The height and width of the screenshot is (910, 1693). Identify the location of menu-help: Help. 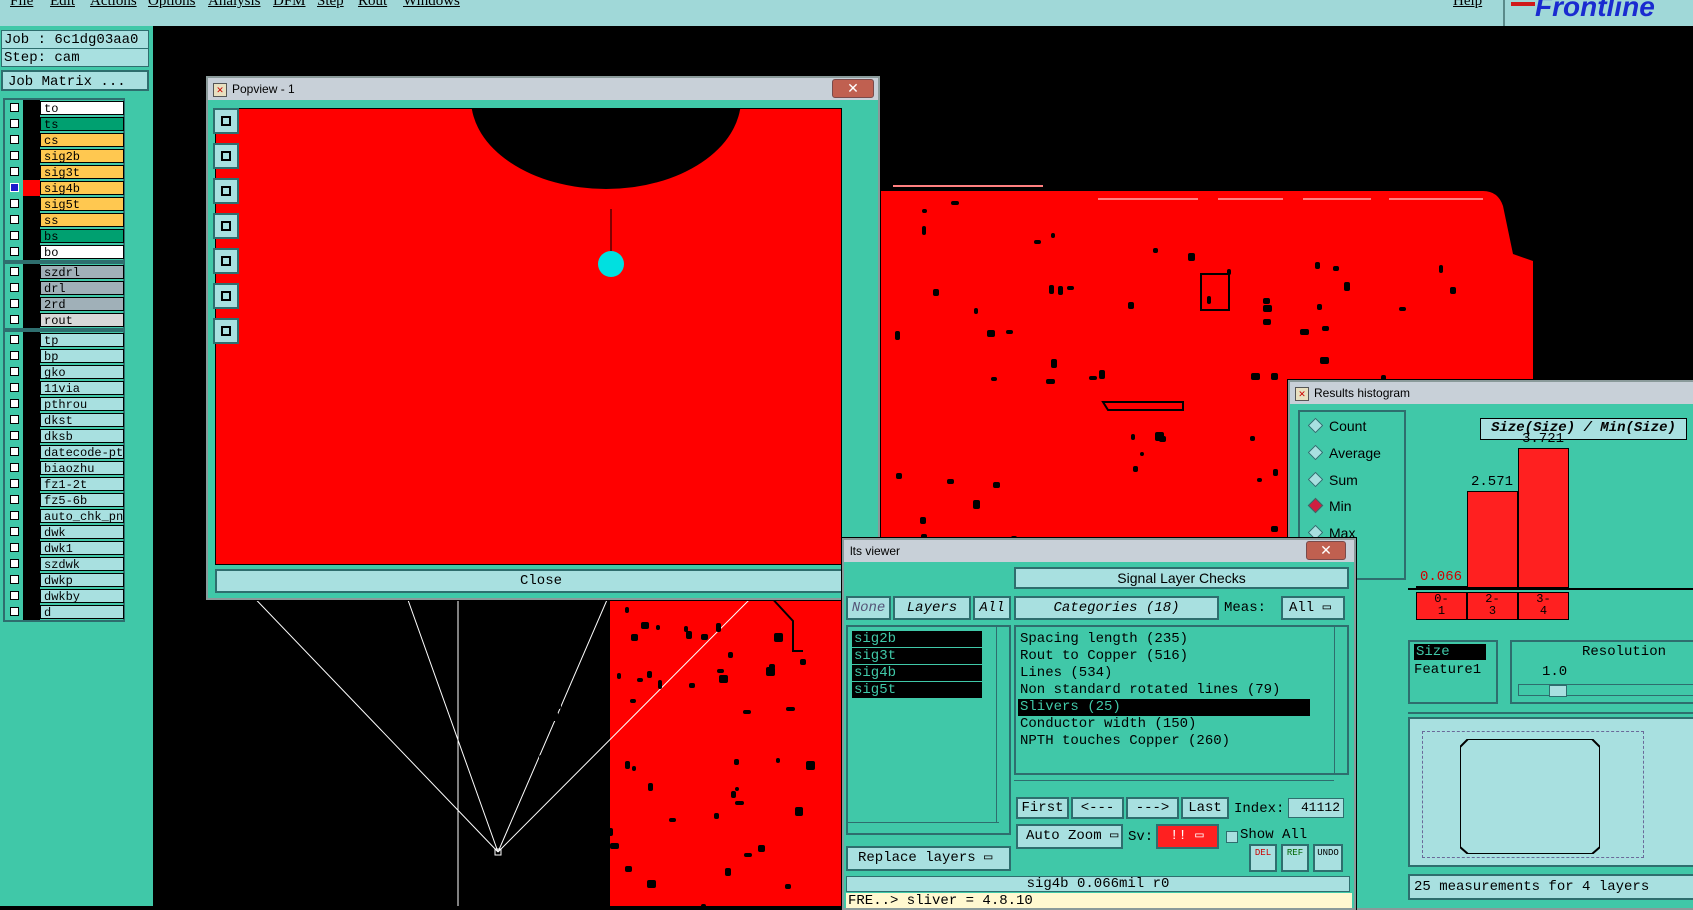
(1467, 5).